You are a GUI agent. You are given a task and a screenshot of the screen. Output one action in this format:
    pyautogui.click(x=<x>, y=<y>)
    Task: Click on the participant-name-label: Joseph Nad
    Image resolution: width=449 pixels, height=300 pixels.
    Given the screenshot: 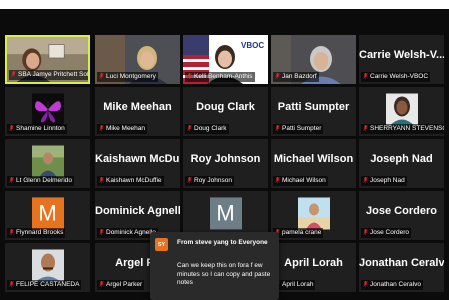 What is the action you would take?
    pyautogui.click(x=384, y=181)
    